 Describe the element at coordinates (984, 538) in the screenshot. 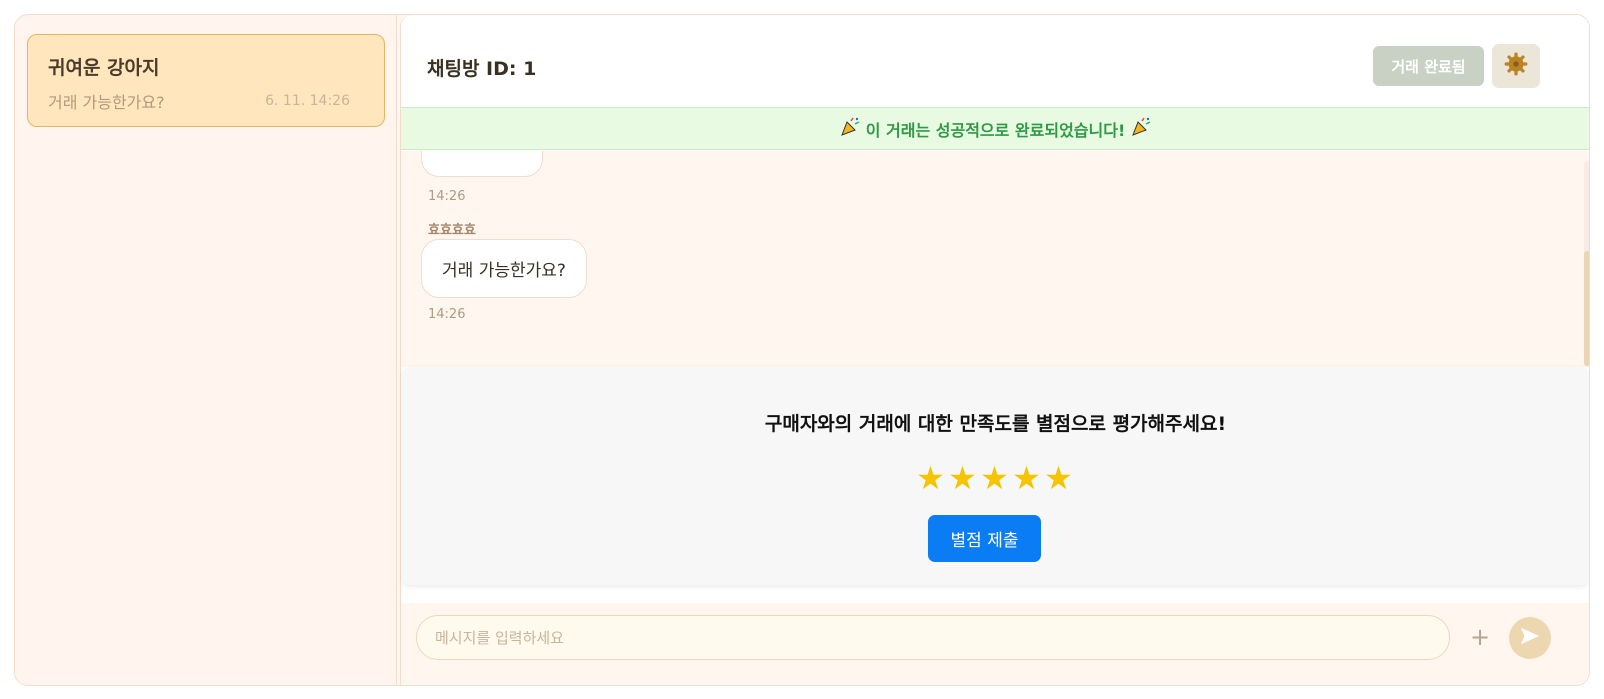

I see `submit-rating-button: 별점 제출` at that location.